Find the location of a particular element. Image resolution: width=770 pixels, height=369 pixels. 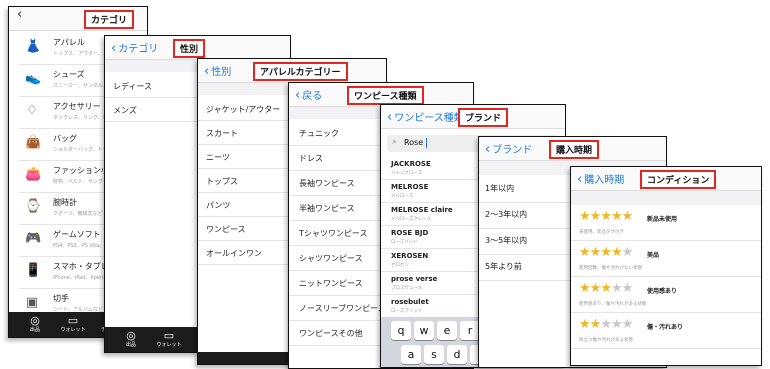

back-button: ‹ ブランド is located at coordinates (508, 148).